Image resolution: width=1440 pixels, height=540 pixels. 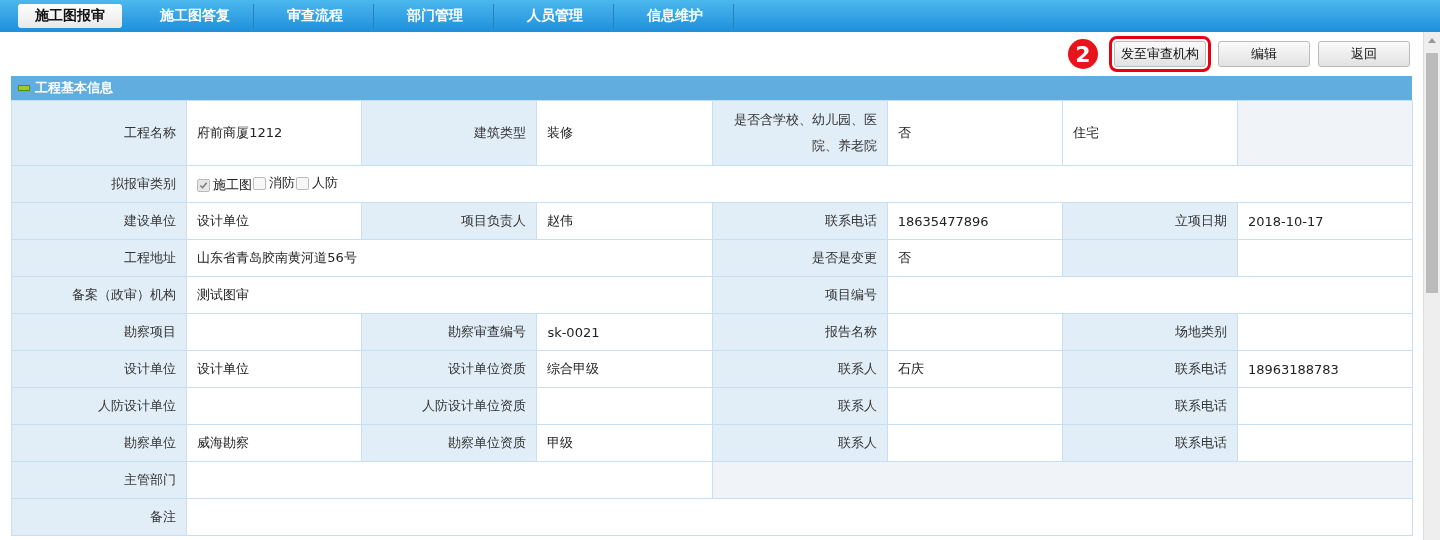 I want to click on field-label: 是否含学校、幼儿园、医院、养老院, so click(x=800, y=133).